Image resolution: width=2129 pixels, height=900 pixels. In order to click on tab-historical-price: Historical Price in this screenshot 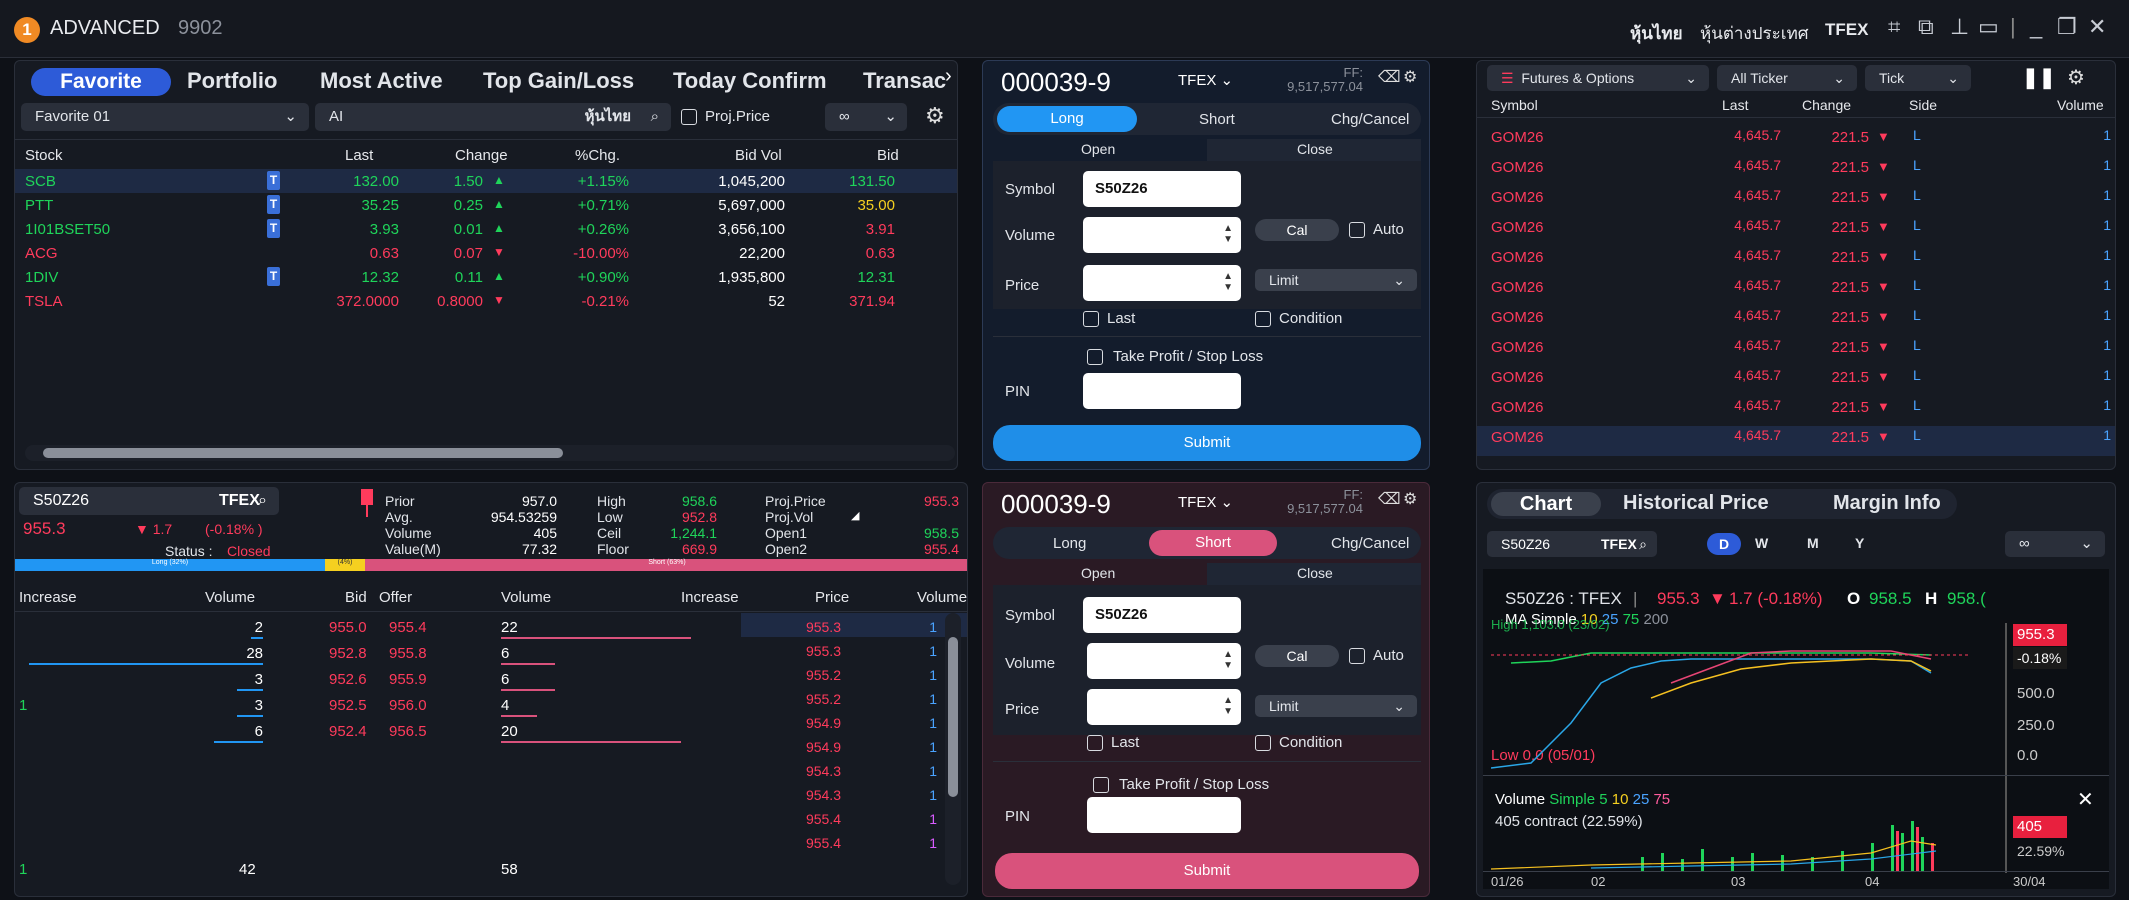, I will do `click(1696, 503)`.